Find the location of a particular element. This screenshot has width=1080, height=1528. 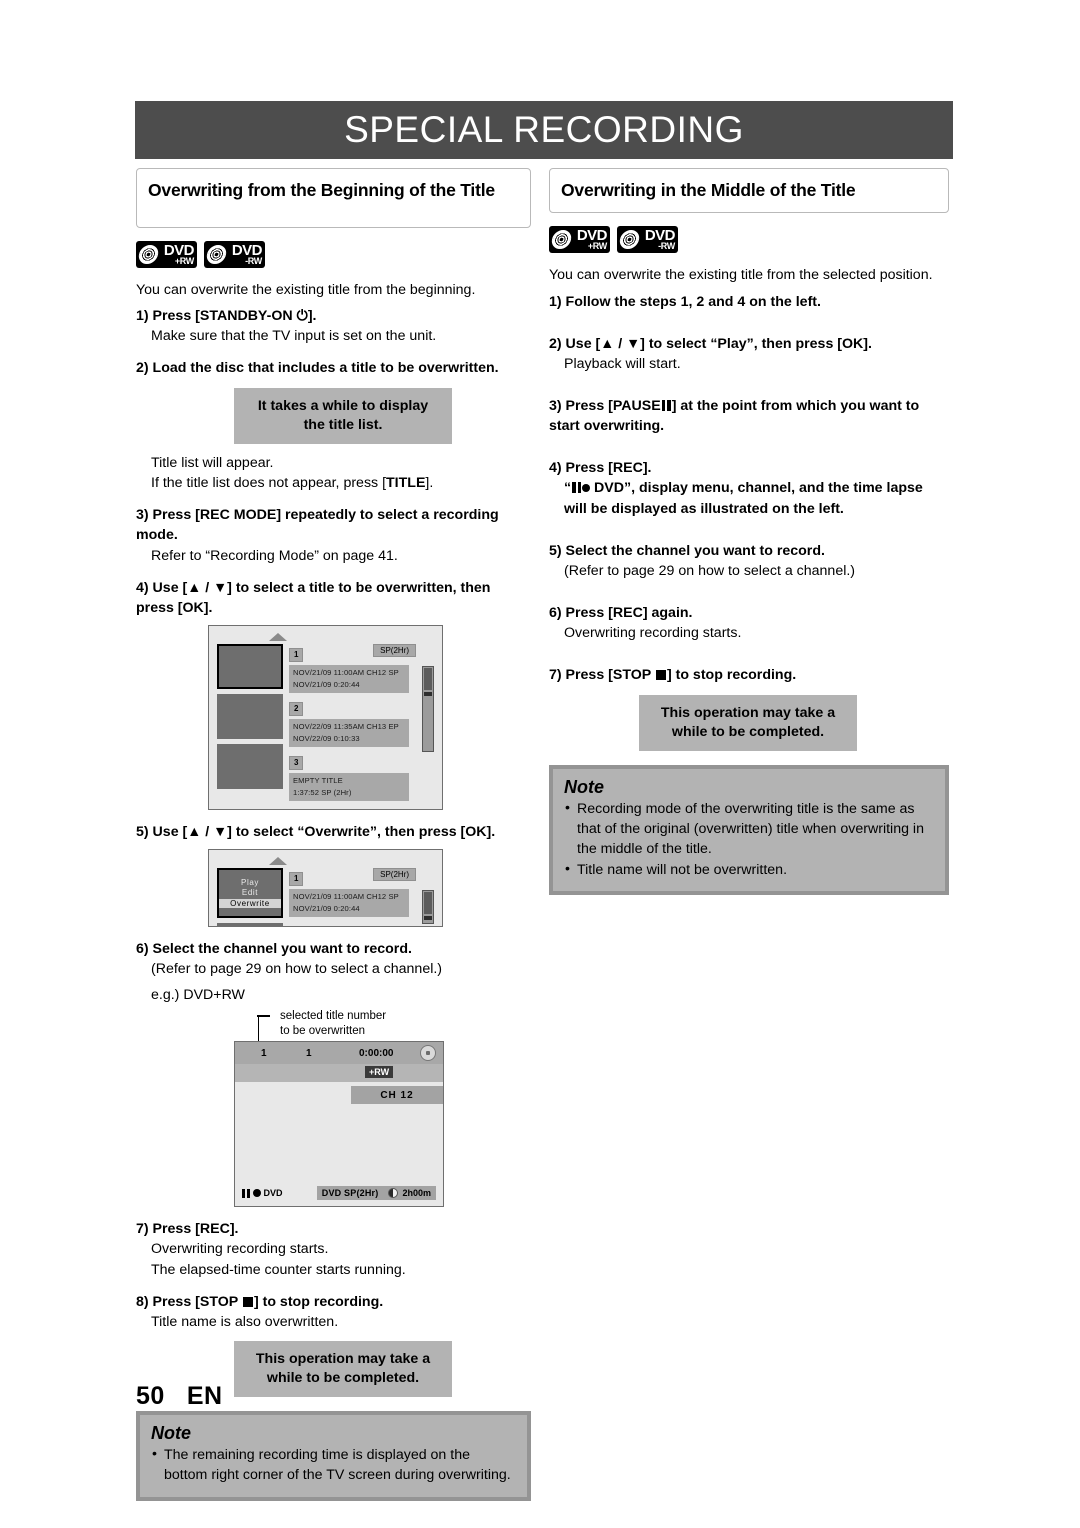

page-banner: SPECIAL RECORDING is located at coordinates (544, 130).